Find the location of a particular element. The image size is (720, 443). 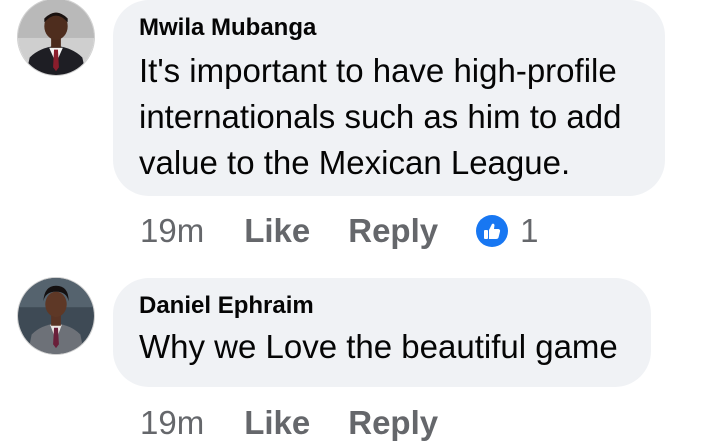

reaction-summary: 1 is located at coordinates (507, 231).